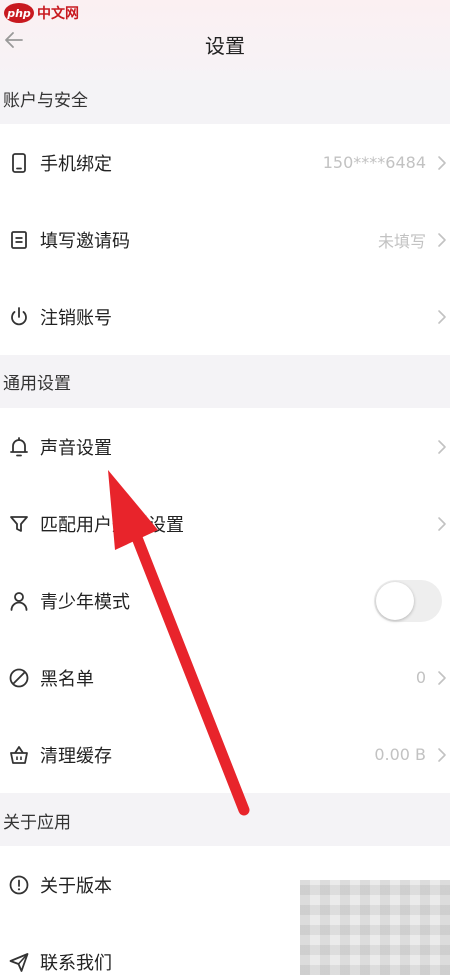 The height and width of the screenshot is (975, 450). Describe the element at coordinates (400, 754) in the screenshot. I see `cache-size-value: 0.00 B` at that location.